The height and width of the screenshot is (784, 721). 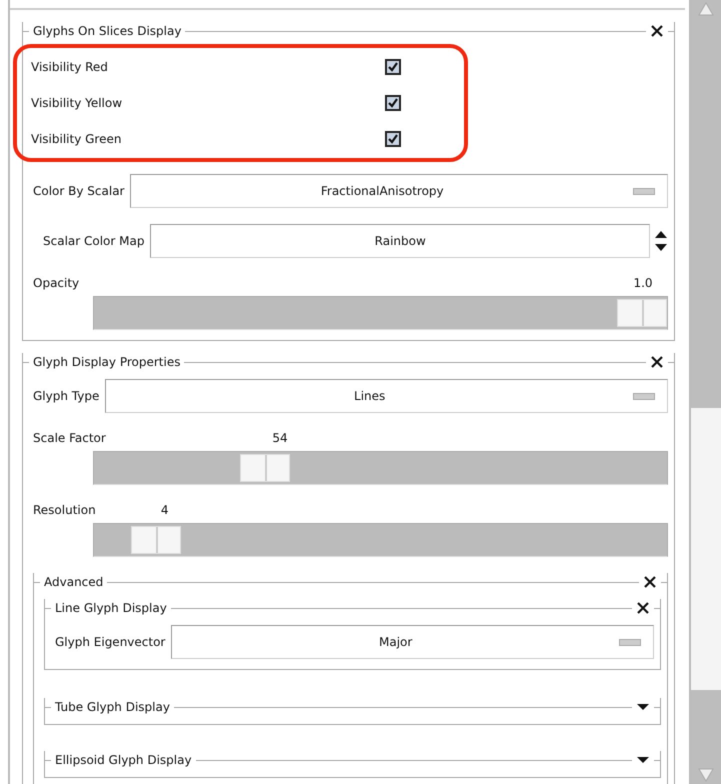 I want to click on slider-value: 1.0, so click(x=643, y=283).